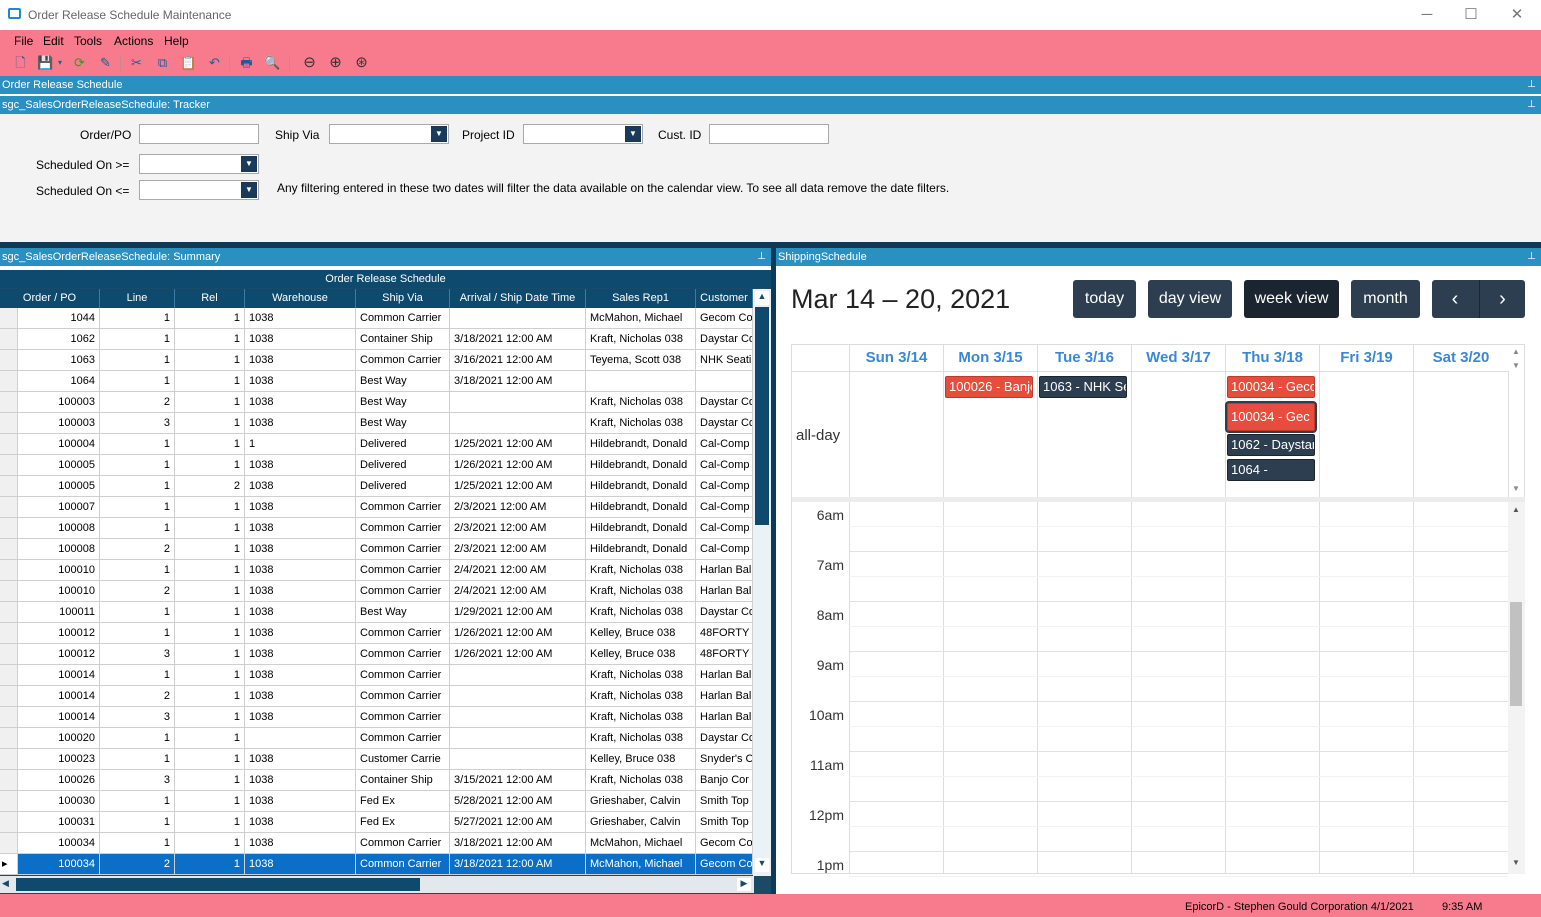 This screenshot has height=917, width=1541. What do you see at coordinates (518, 298) in the screenshot?
I see `column-header: Arrival / Ship Date Time` at bounding box center [518, 298].